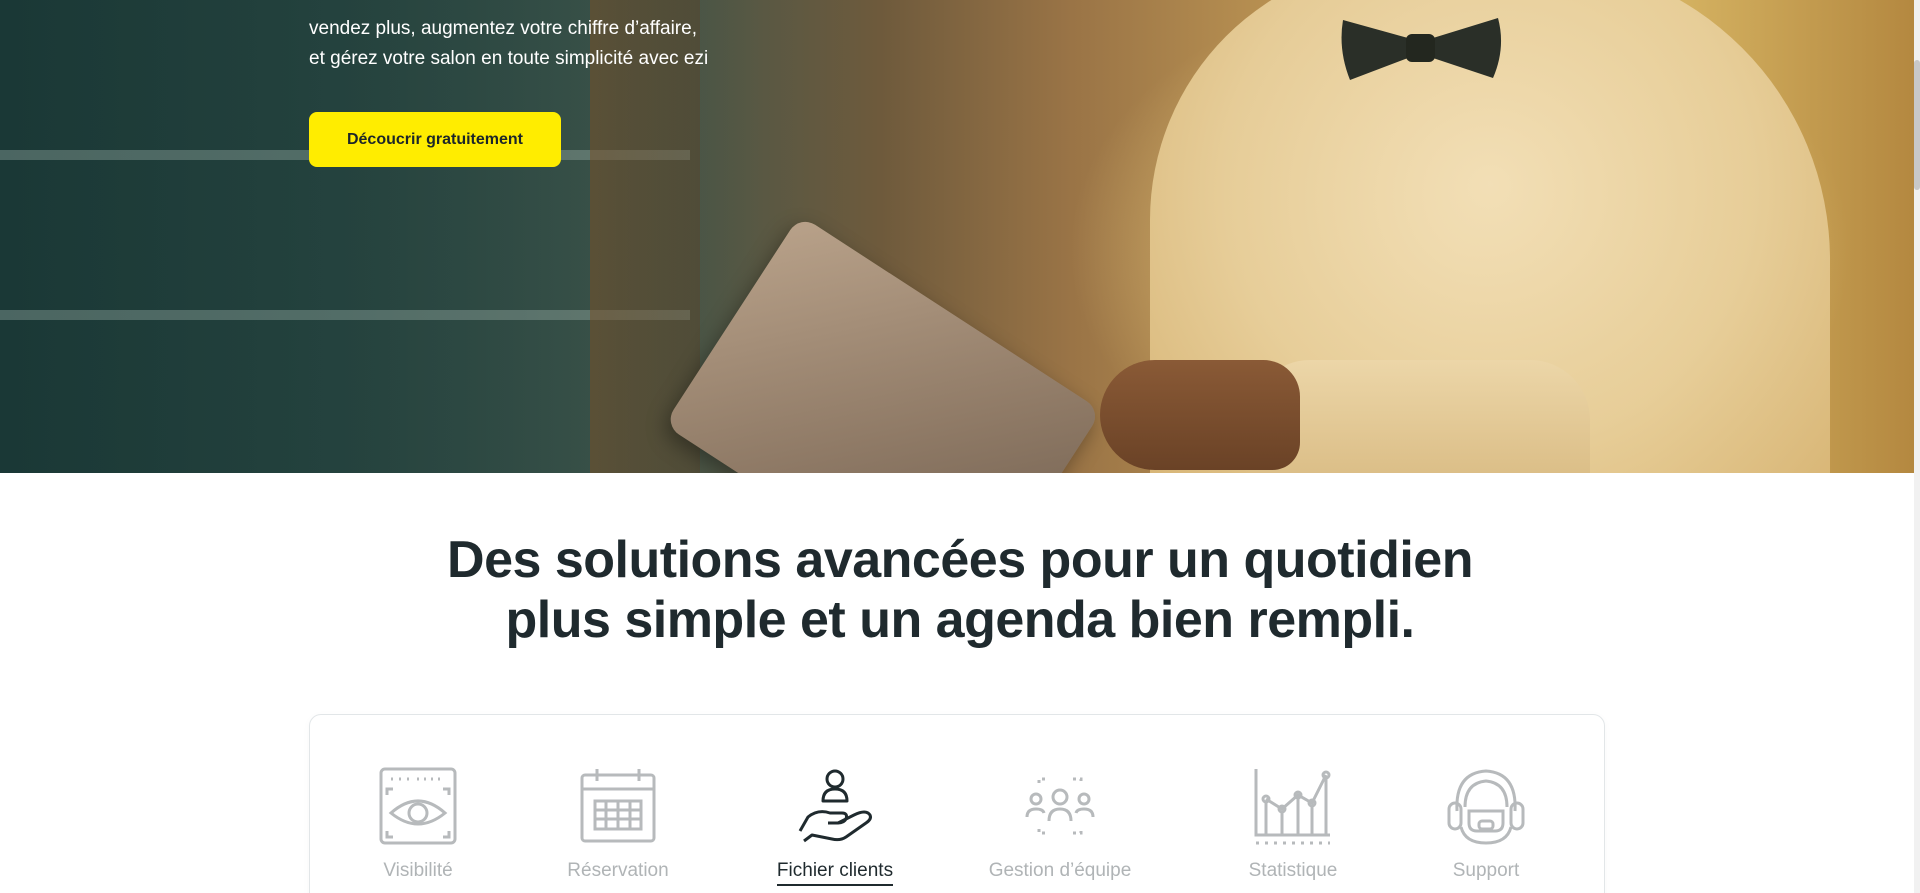 The image size is (1920, 893). I want to click on calendar-icon, so click(618, 806).